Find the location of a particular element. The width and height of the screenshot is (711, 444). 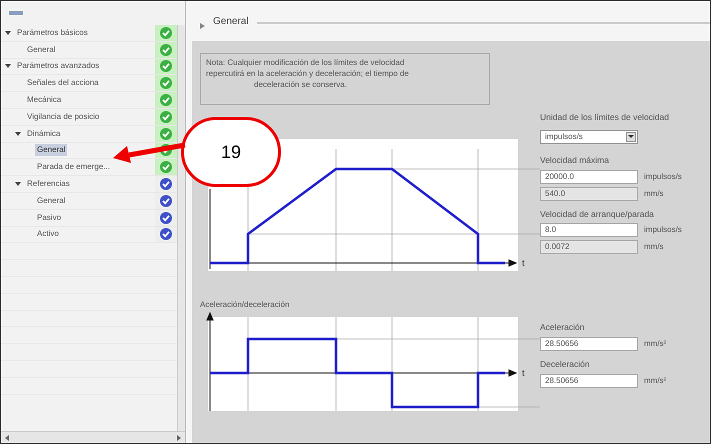

chart-title: Aceleración/deceleración is located at coordinates (245, 305).